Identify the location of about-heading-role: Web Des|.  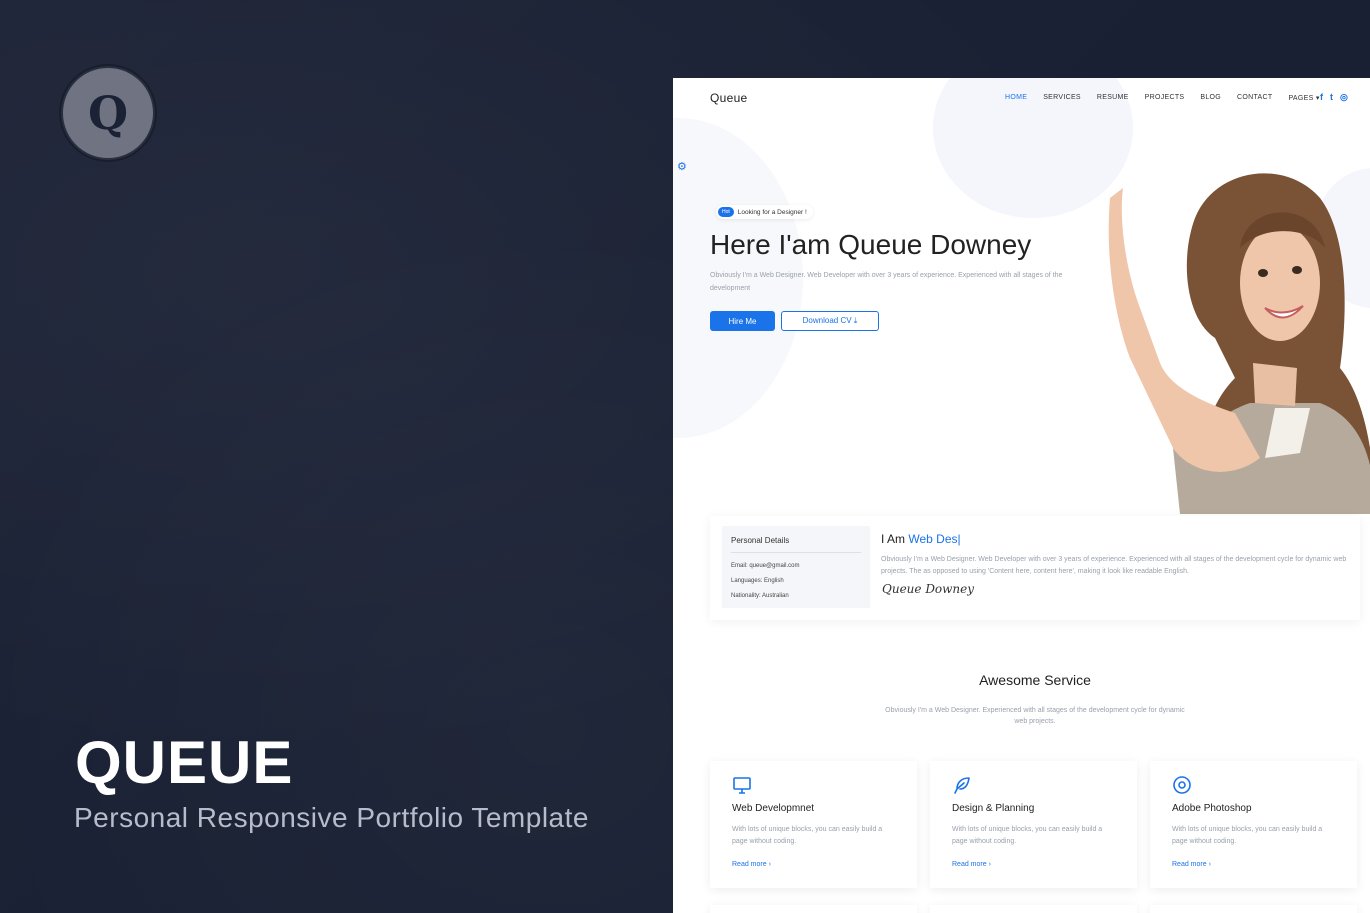
(934, 539).